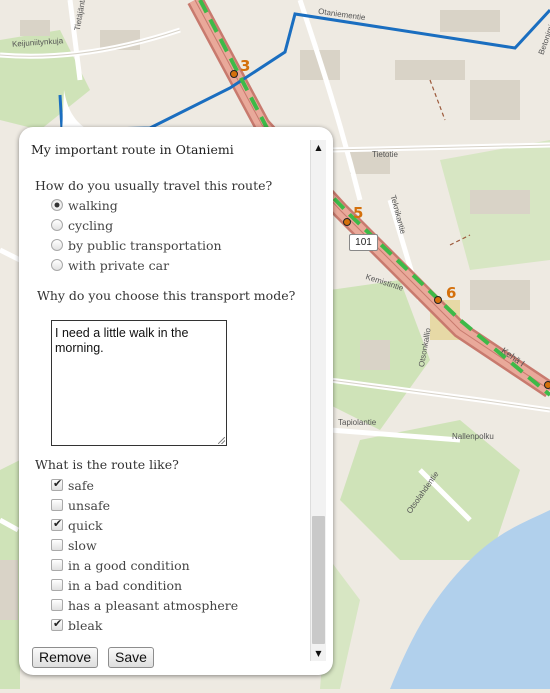  Describe the element at coordinates (153, 185) in the screenshot. I see `transport-question: How do you usually travel this route?` at that location.